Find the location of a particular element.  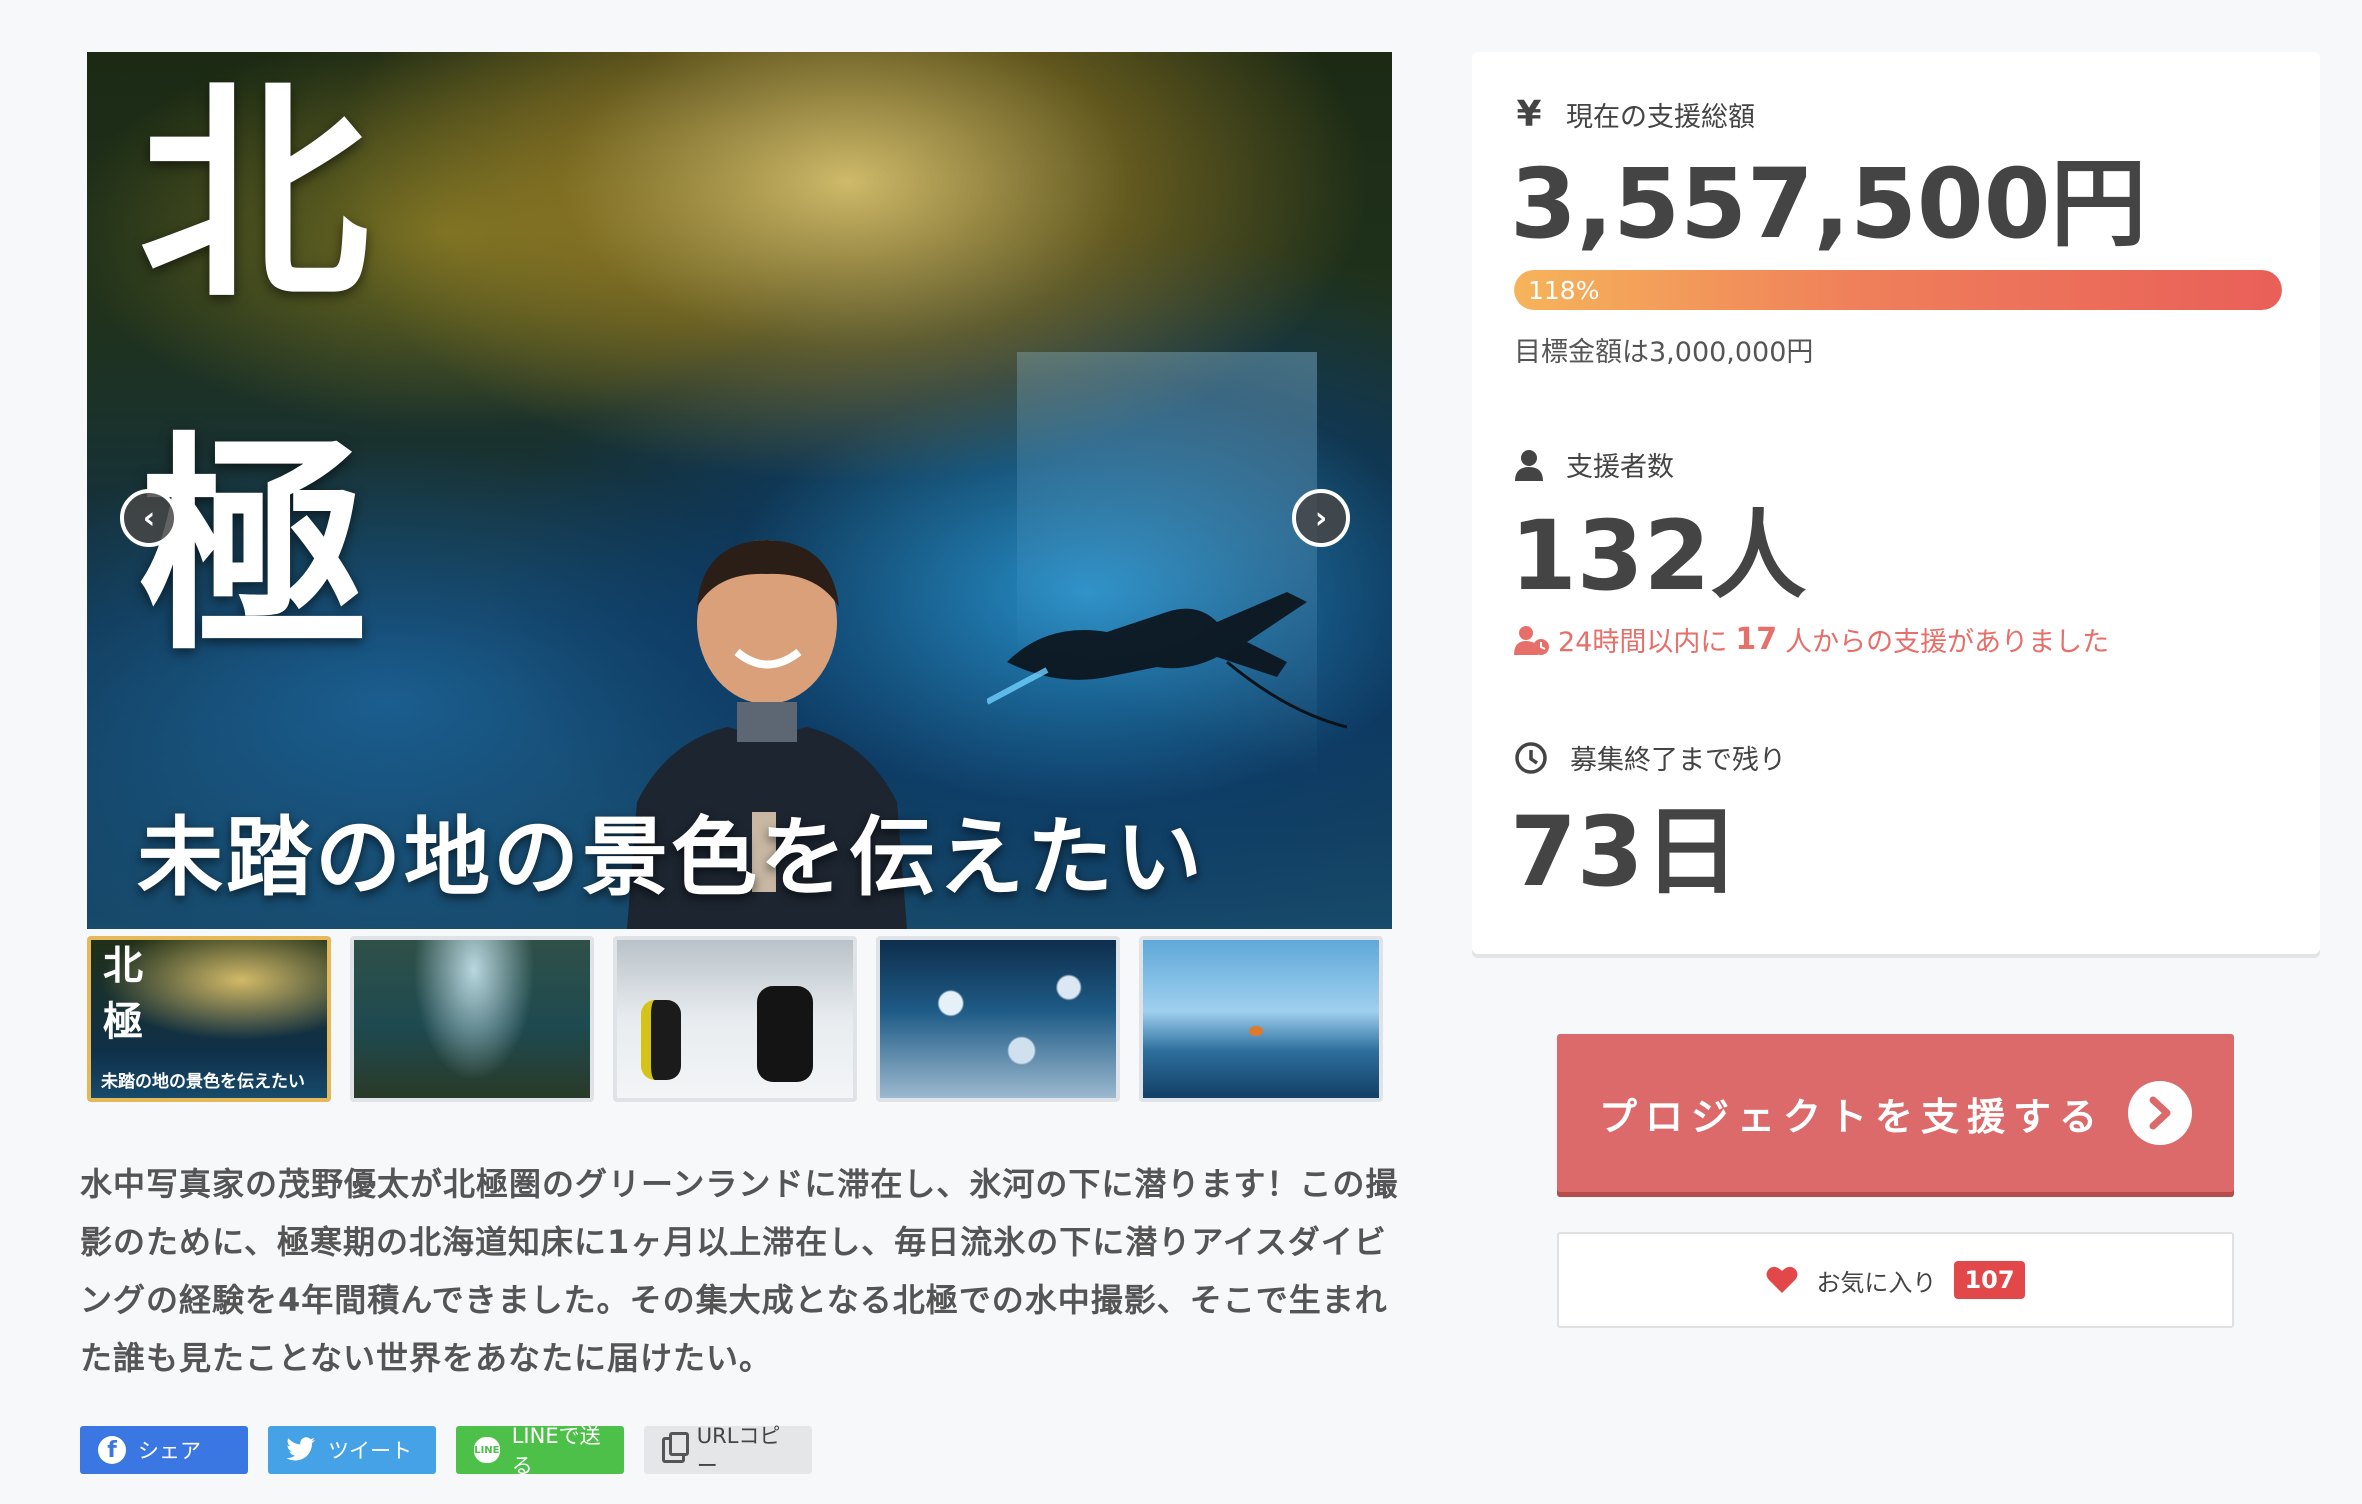

twitter-share-button: ツイート is located at coordinates (352, 1450).